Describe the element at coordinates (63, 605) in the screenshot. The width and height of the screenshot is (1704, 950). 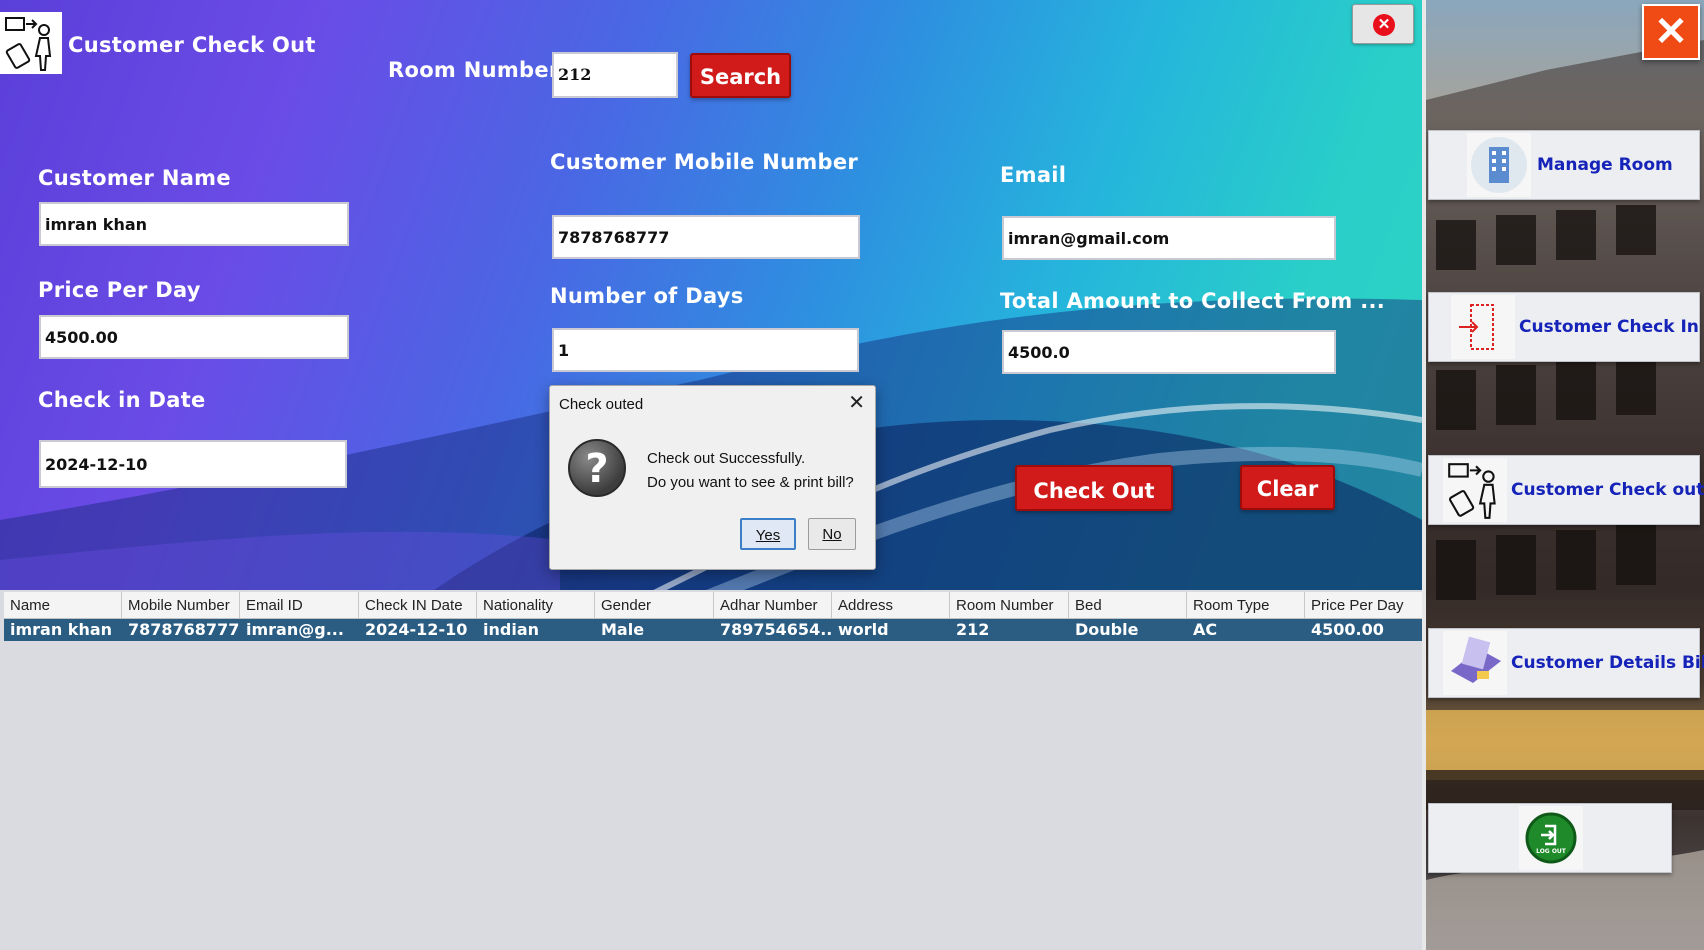
I see `column-header: Name` at that location.